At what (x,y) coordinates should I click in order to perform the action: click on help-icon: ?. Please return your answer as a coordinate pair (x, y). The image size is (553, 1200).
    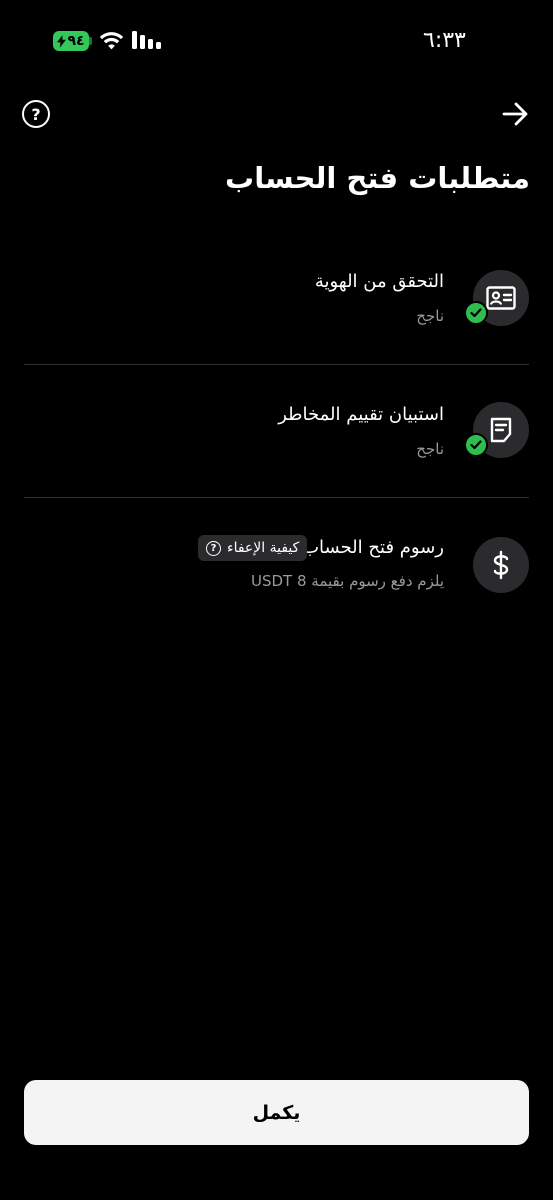
    Looking at the image, I should click on (36, 114).